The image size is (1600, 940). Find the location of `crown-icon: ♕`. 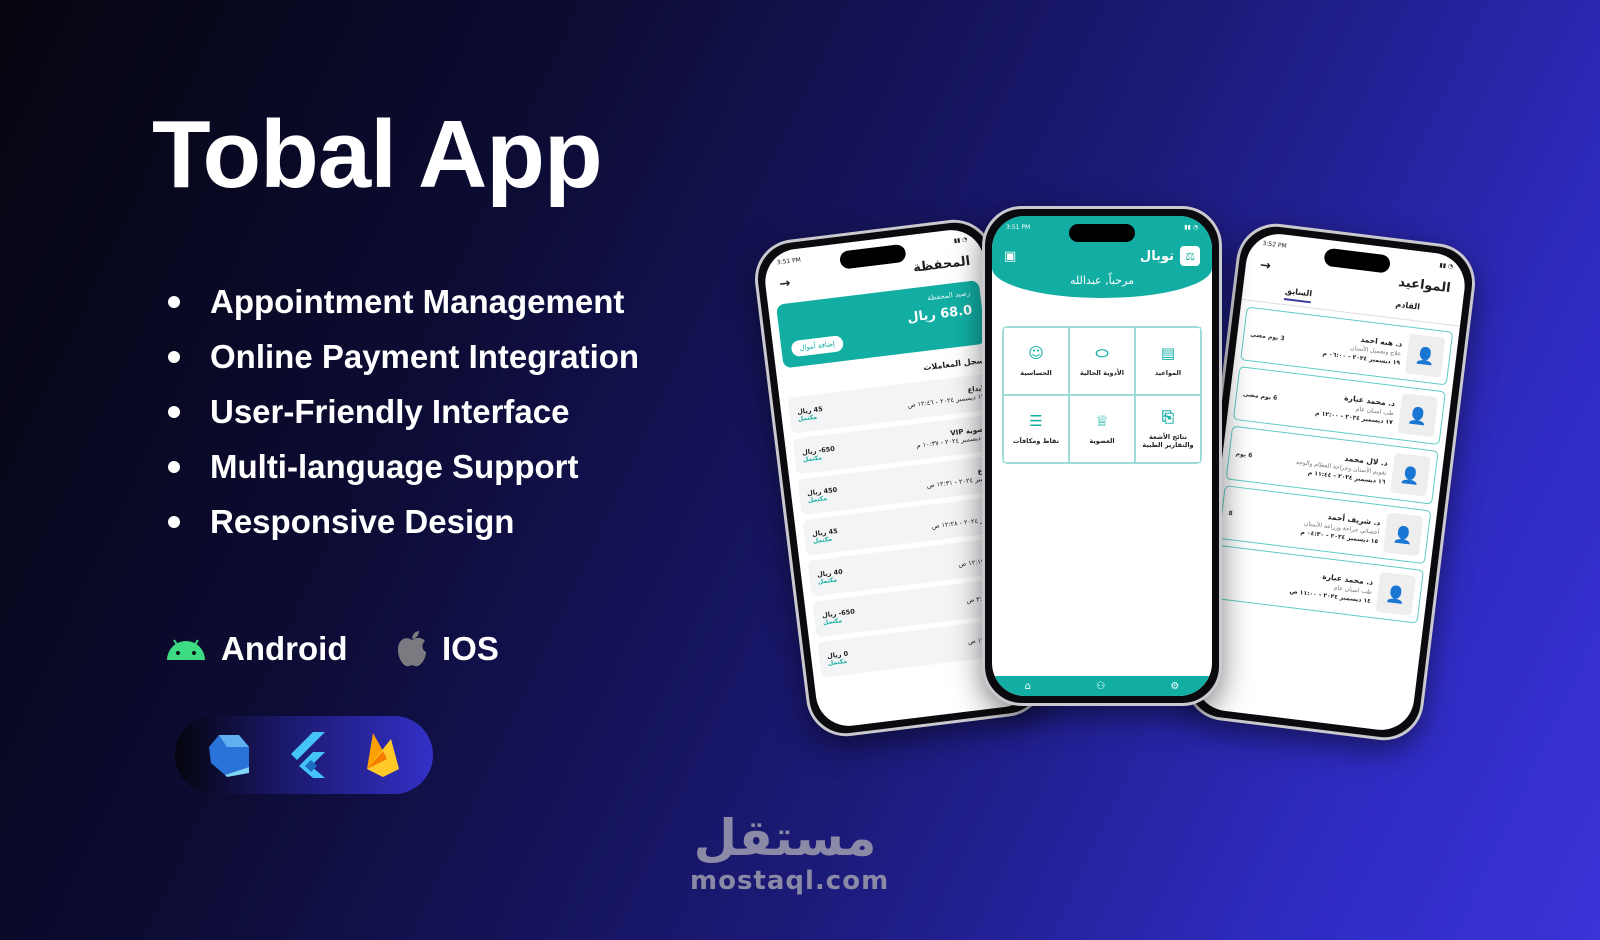

crown-icon: ♕ is located at coordinates (1102, 420).